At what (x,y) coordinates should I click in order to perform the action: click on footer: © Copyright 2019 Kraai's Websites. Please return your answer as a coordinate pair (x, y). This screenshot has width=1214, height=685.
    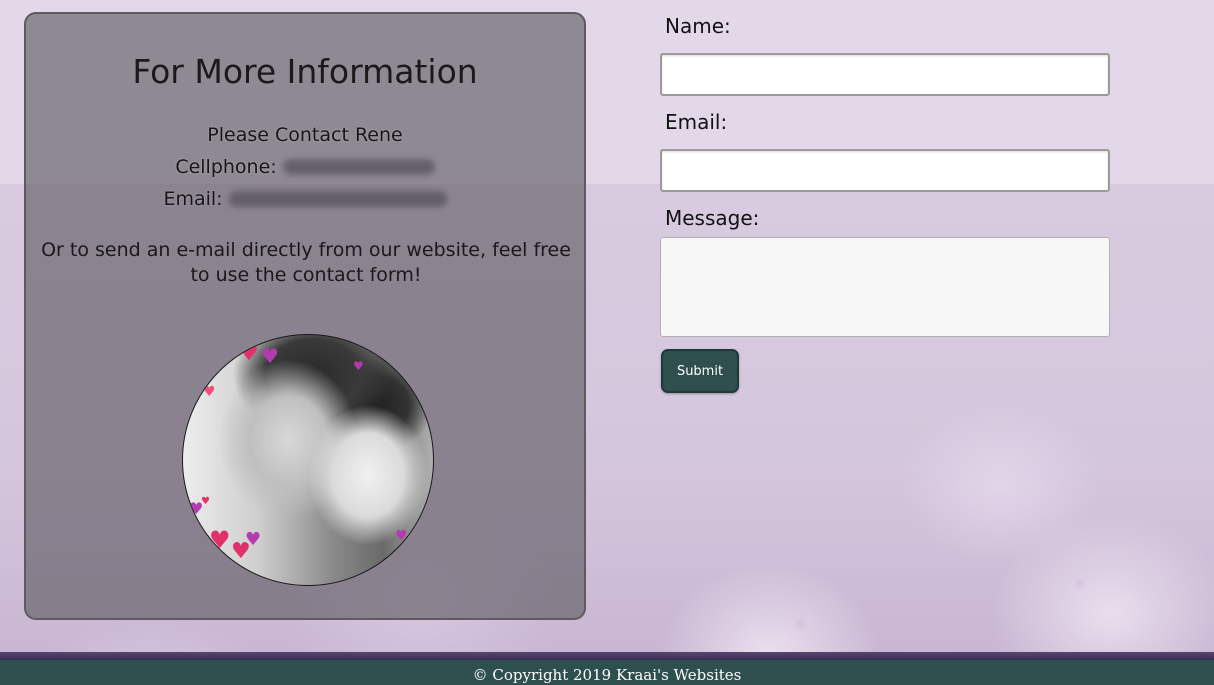
    Looking at the image, I should click on (607, 672).